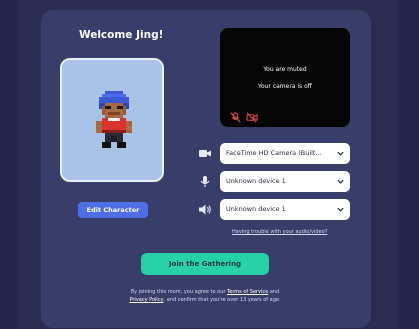 The image size is (419, 329). I want to click on welcome-title: Welcome Jing!, so click(121, 35).